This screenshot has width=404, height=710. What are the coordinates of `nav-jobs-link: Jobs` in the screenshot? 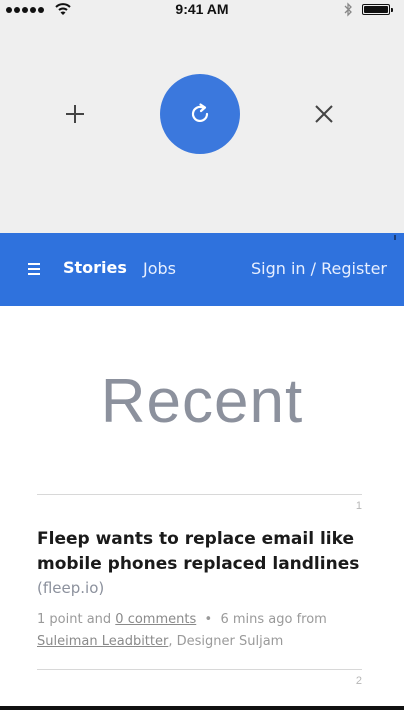 It's located at (159, 268).